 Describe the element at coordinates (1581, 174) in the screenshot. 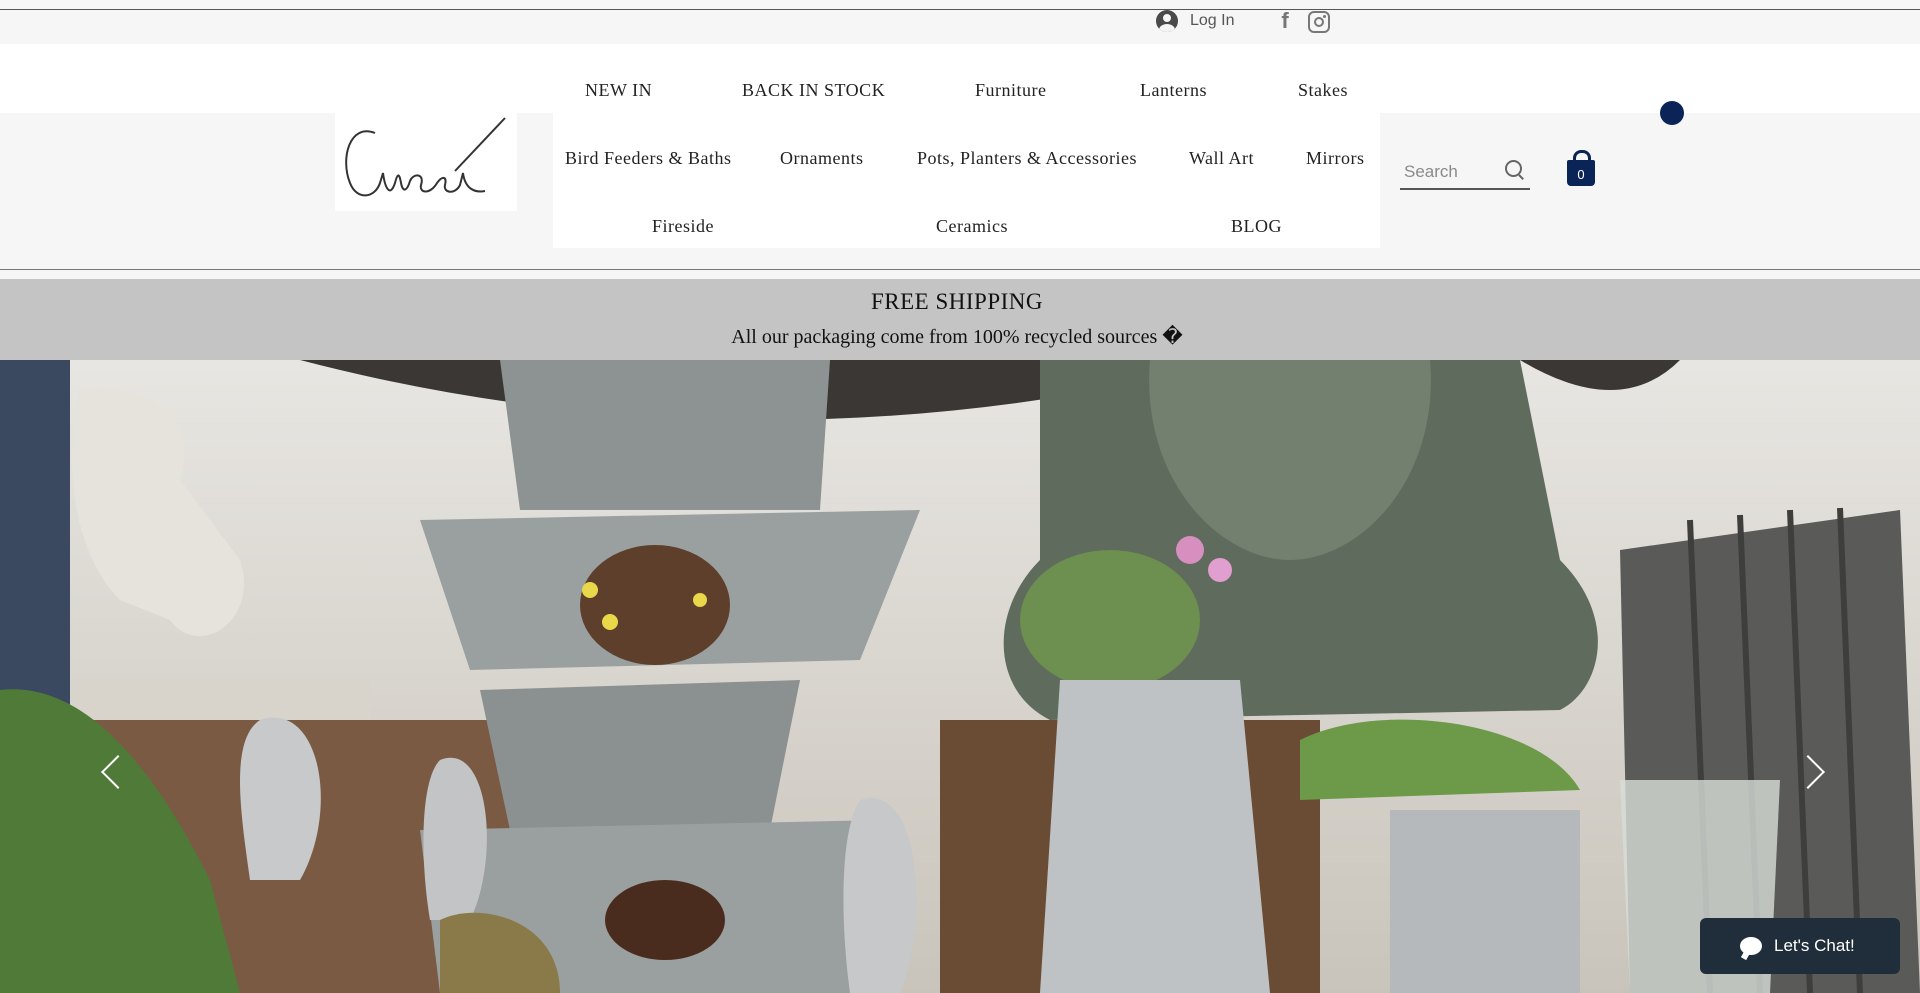

I see `cart-count: 0` at that location.